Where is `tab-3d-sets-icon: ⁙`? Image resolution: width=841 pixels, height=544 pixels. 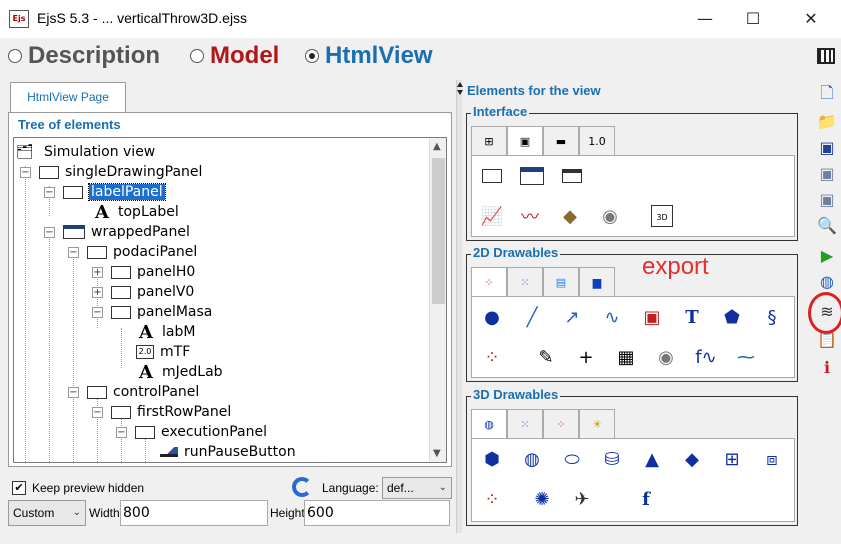
tab-3d-sets-icon: ⁙ is located at coordinates (525, 423).